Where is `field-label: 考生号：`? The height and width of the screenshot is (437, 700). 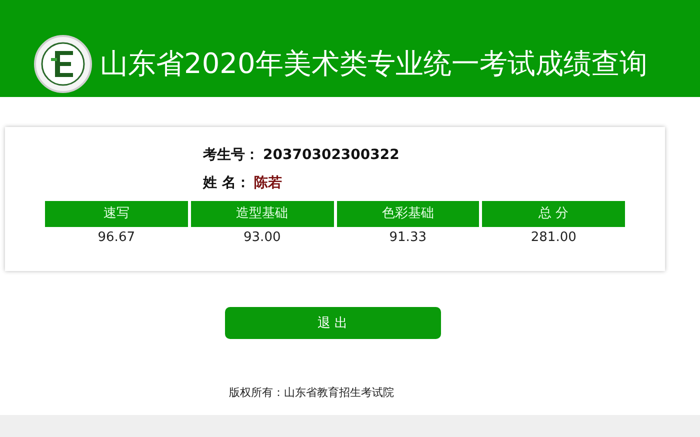 field-label: 考生号： is located at coordinates (231, 155).